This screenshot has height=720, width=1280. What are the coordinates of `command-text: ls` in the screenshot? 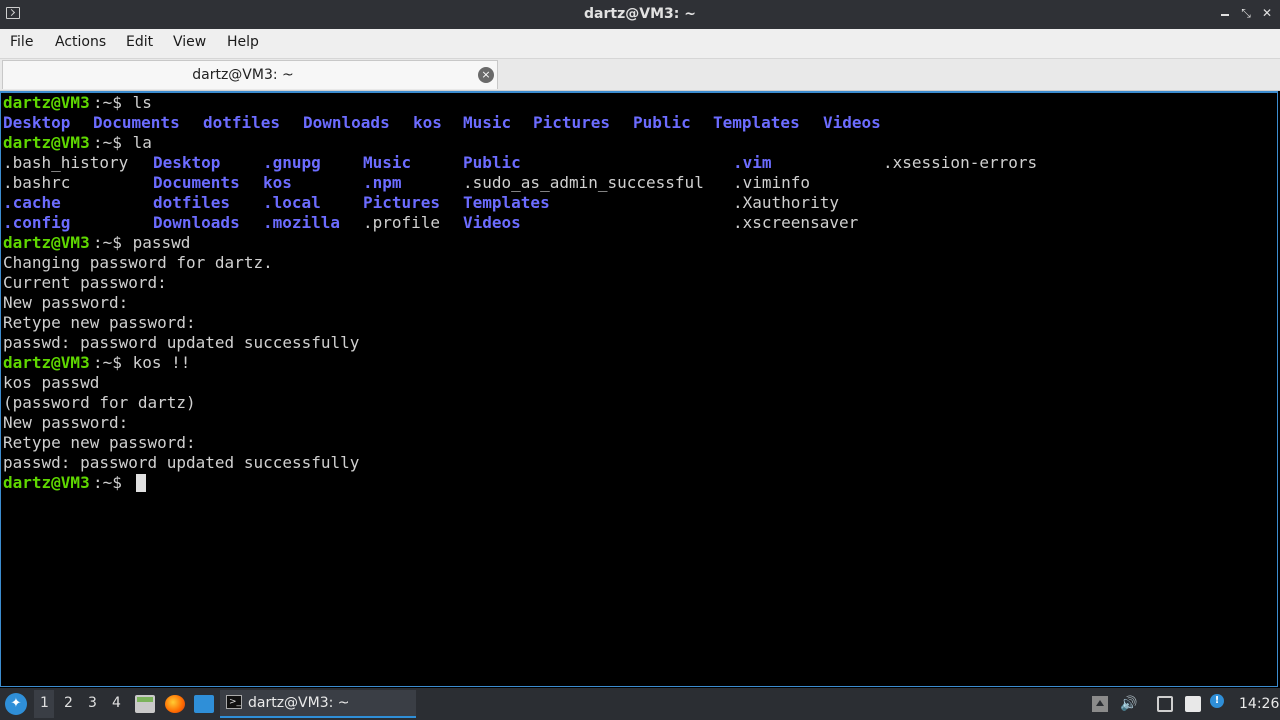 It's located at (137, 102).